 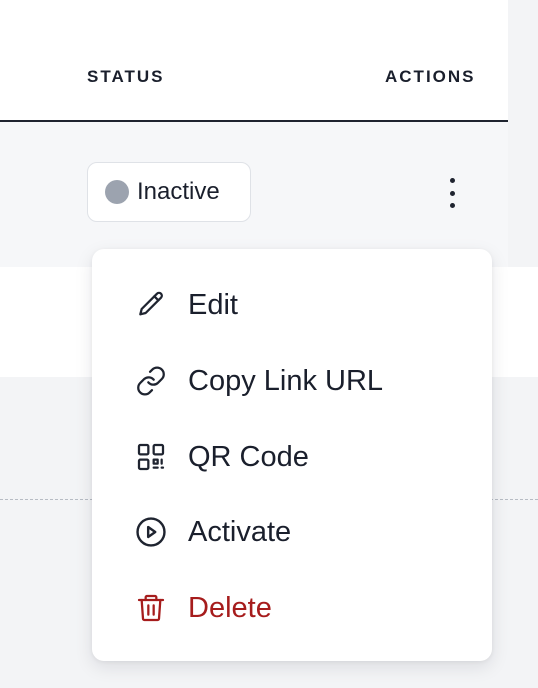 I want to click on menu-item-activate: Activate, so click(x=292, y=532).